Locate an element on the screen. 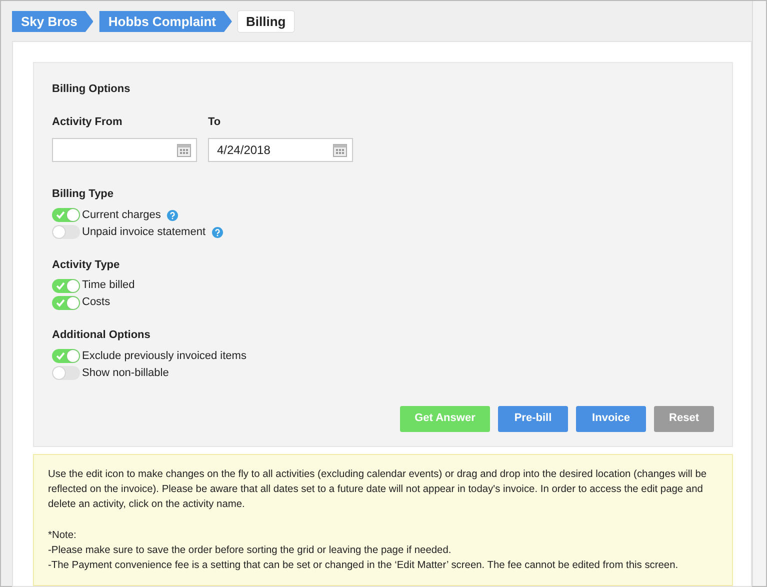  option-label: Time billed is located at coordinates (108, 286).